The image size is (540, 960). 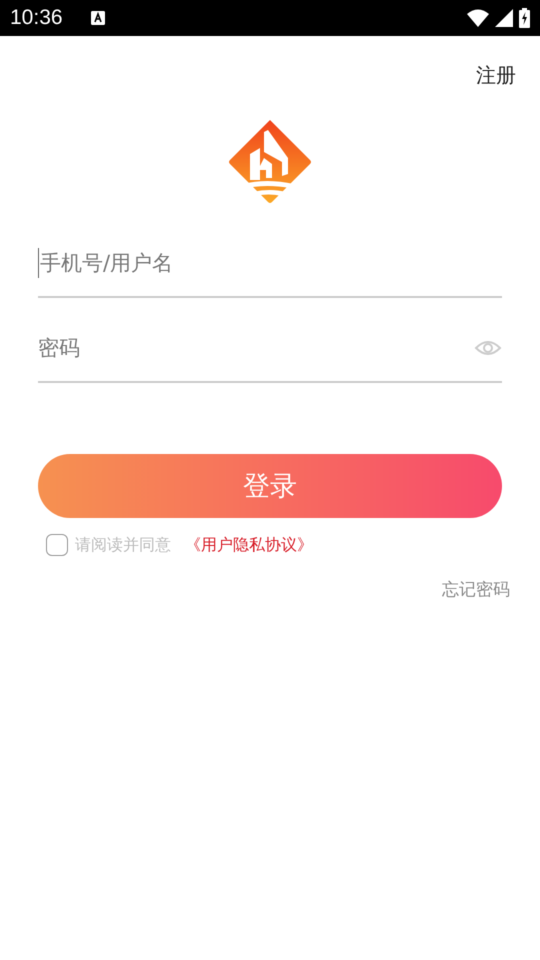 I want to click on privacy-agreement-link: 《用户隐私协议》, so click(x=249, y=545).